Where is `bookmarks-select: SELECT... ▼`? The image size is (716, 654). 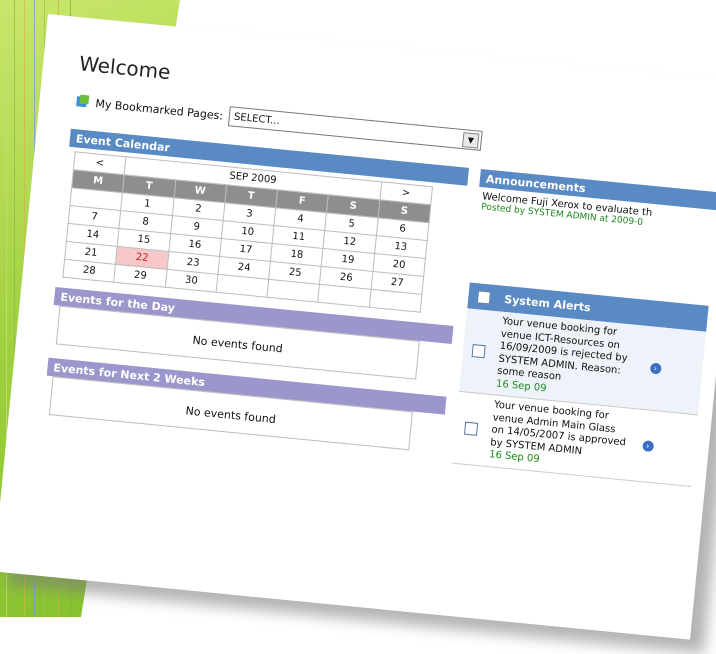 bookmarks-select: SELECT... ▼ is located at coordinates (355, 128).